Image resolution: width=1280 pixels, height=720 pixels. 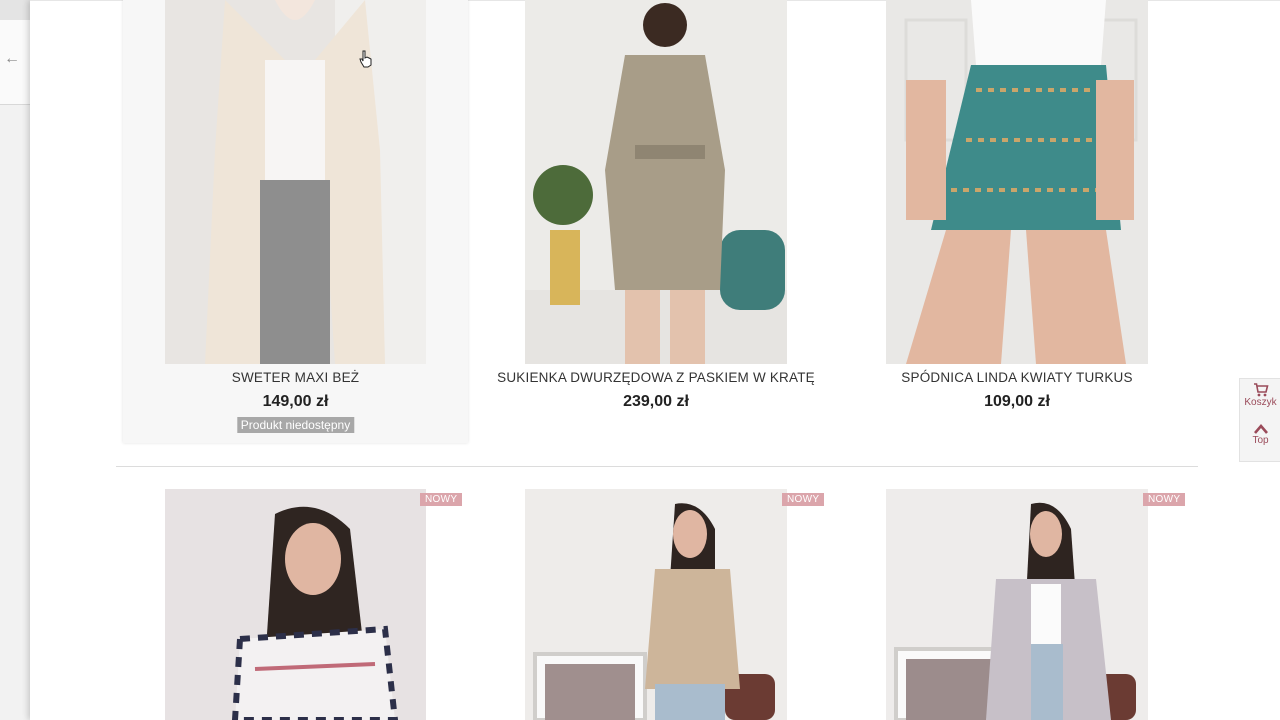 What do you see at coordinates (1259, 420) in the screenshot?
I see `floating-side-widget: Koszyk Top` at bounding box center [1259, 420].